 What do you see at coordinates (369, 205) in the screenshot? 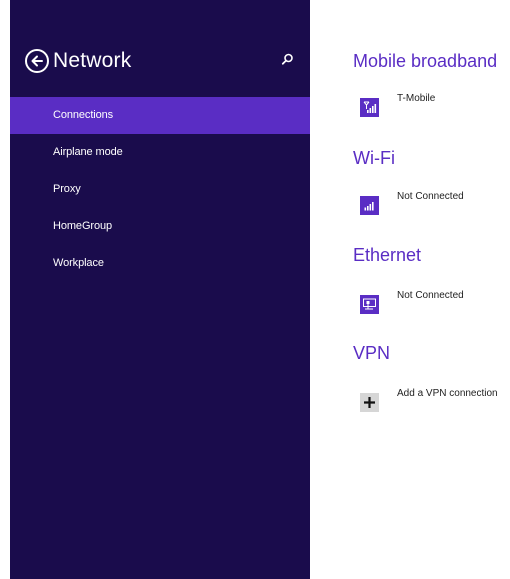
I see `wifi-signal-icon` at bounding box center [369, 205].